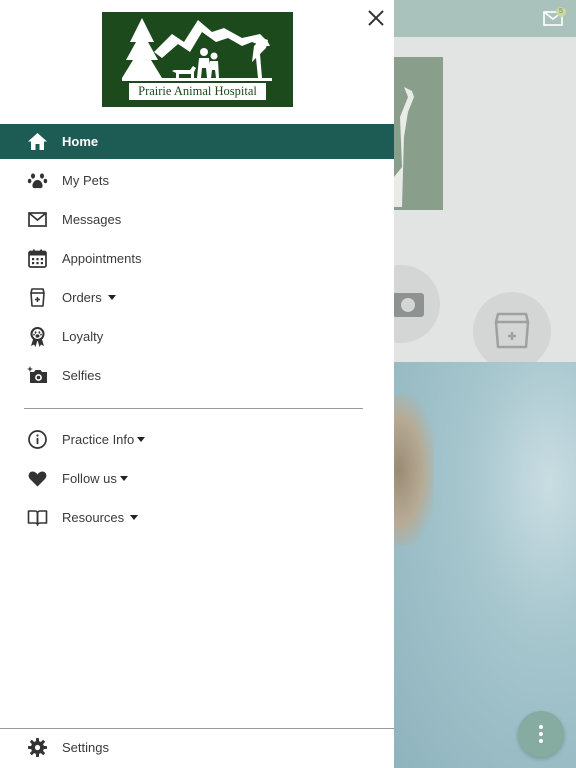 The width and height of the screenshot is (576, 768). I want to click on info-icon, so click(37, 439).